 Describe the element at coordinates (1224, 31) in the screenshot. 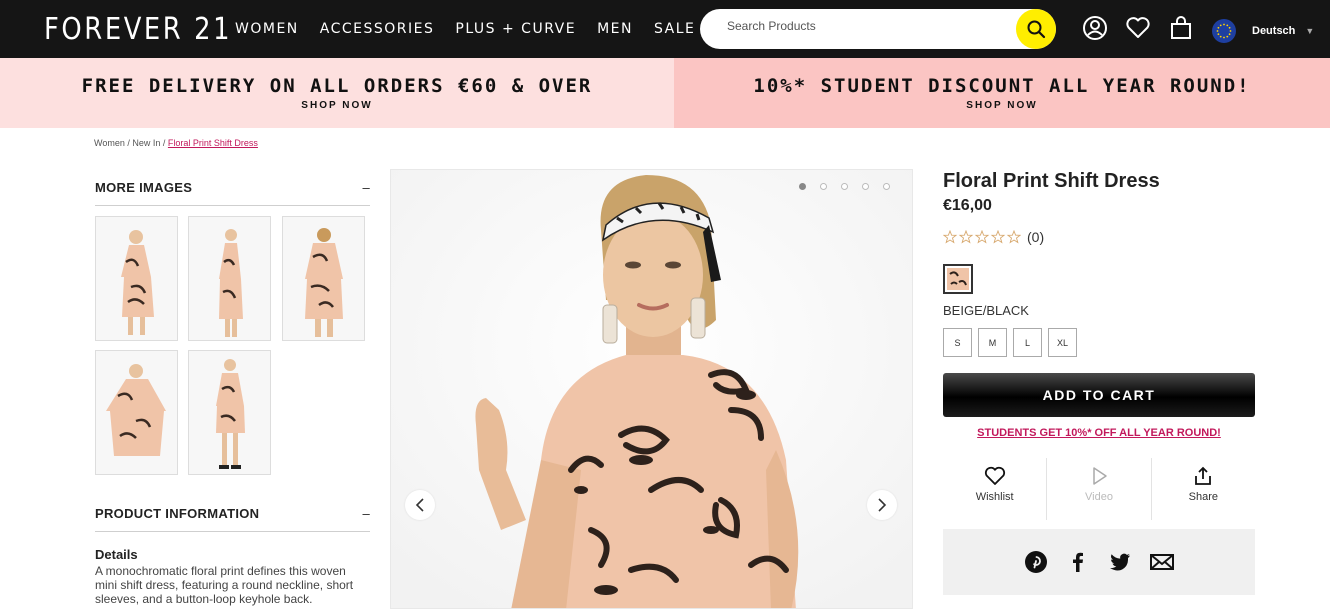

I see `eu-flag-icon` at that location.